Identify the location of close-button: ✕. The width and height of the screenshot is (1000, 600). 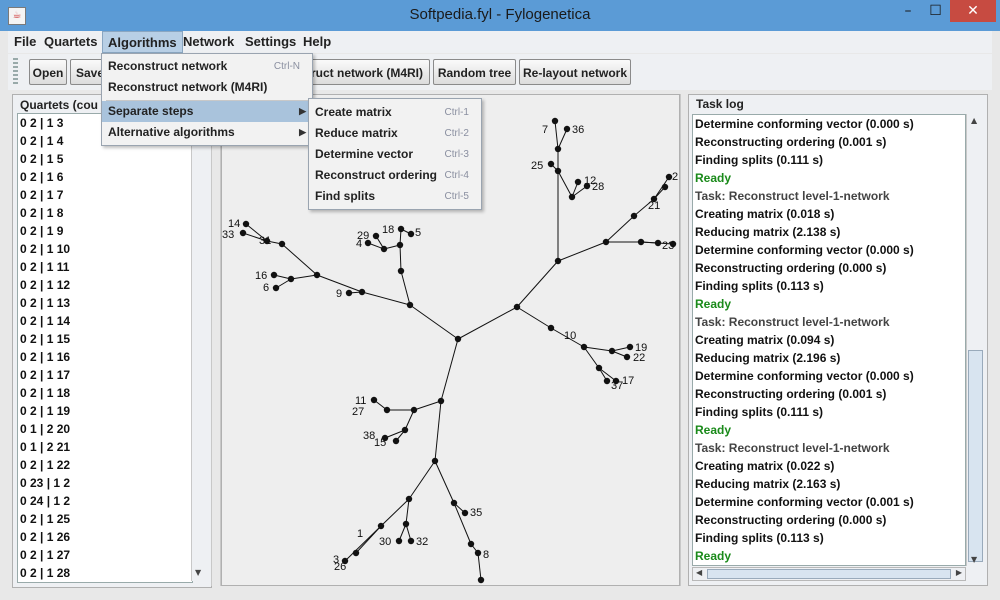
(973, 11).